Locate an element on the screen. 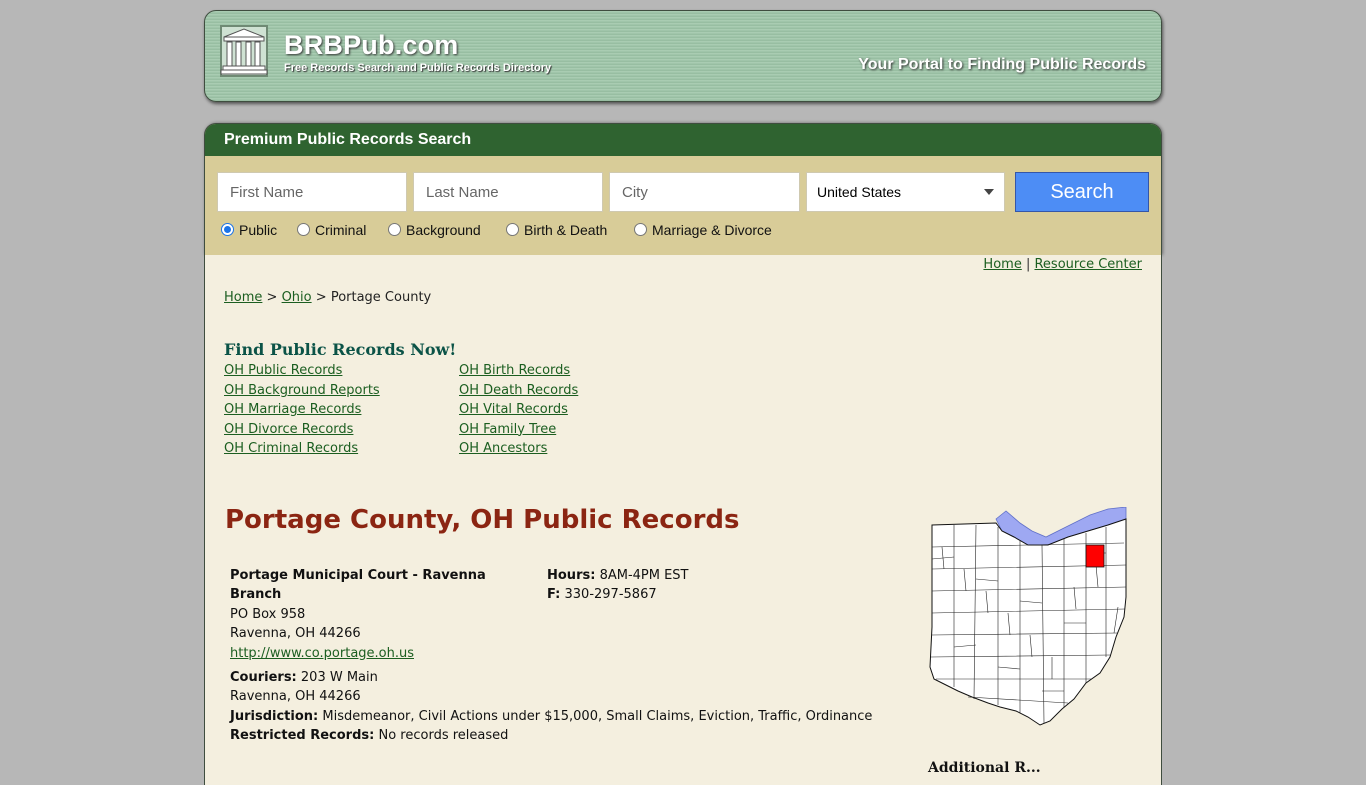 The width and height of the screenshot is (1366, 785). jurisdiction-label: Jurisdiction: is located at coordinates (274, 716).